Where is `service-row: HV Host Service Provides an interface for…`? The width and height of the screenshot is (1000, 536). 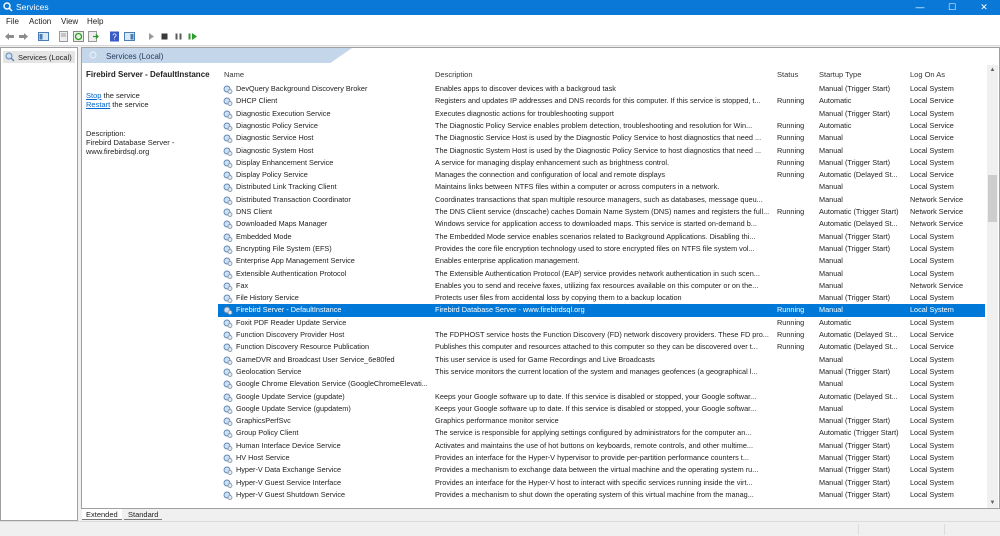 service-row: HV Host Service Provides an interface for… is located at coordinates (601, 458).